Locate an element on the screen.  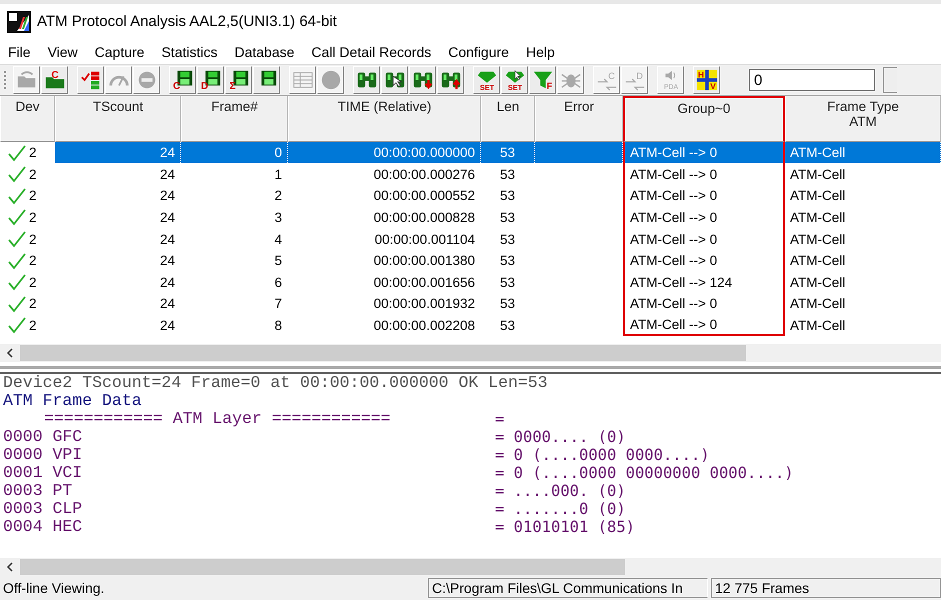
table-cell: 00:00:00.001104 is located at coordinates (424, 239).